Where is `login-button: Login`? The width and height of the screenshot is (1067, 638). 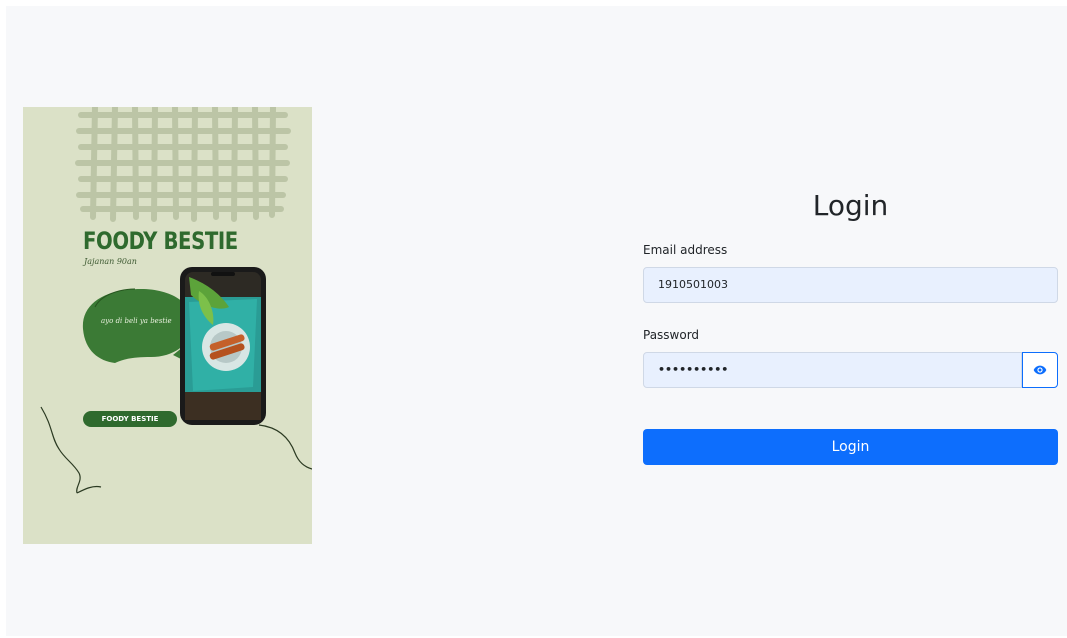
login-button: Login is located at coordinates (850, 447).